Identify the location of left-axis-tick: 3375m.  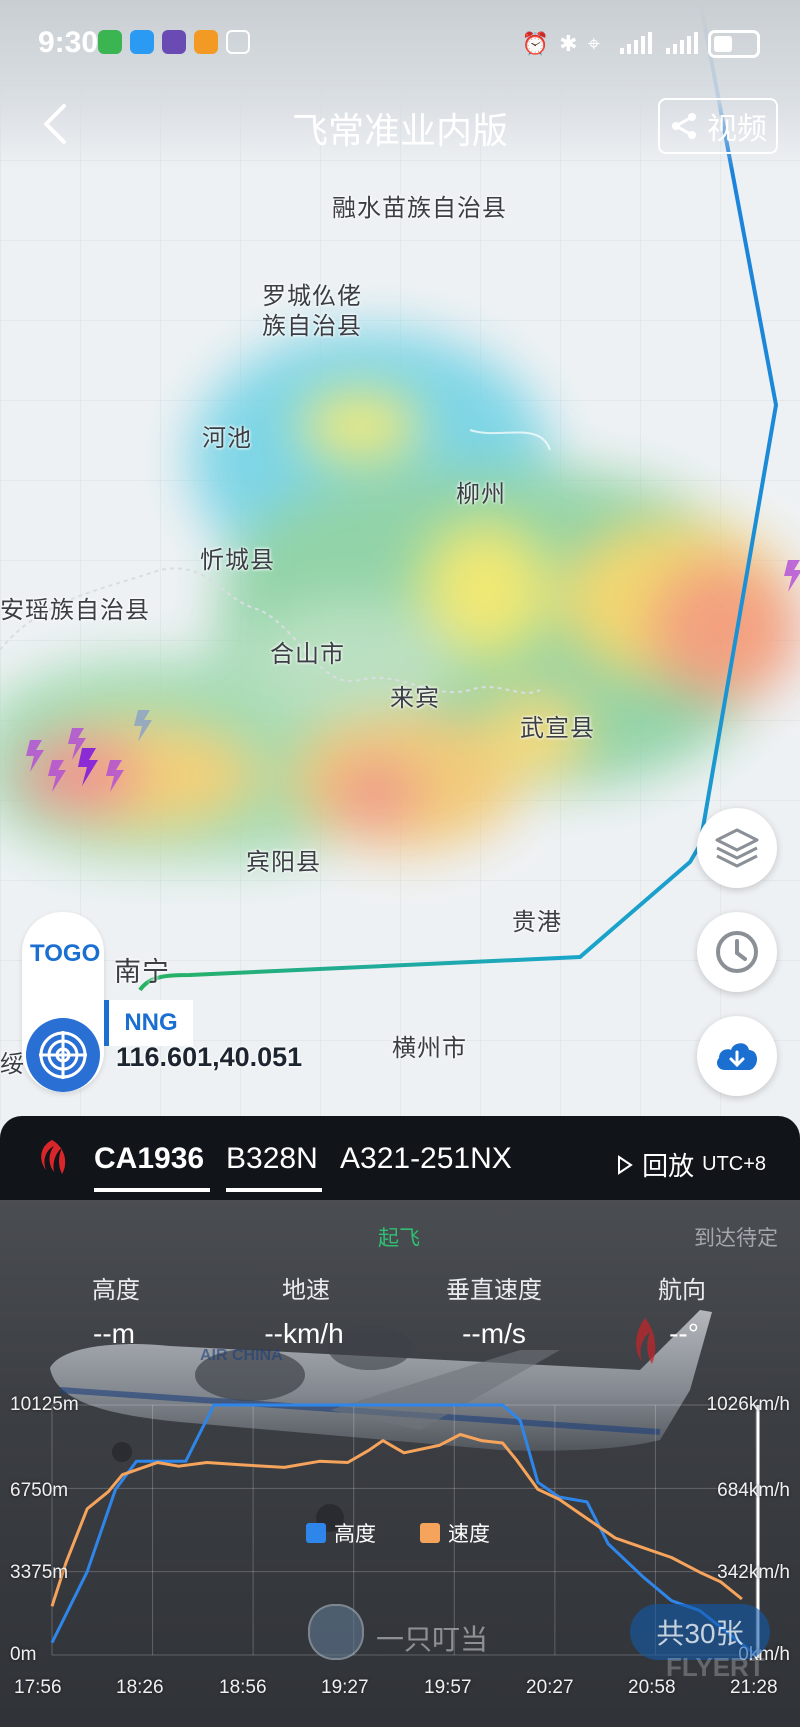
(39, 1572).